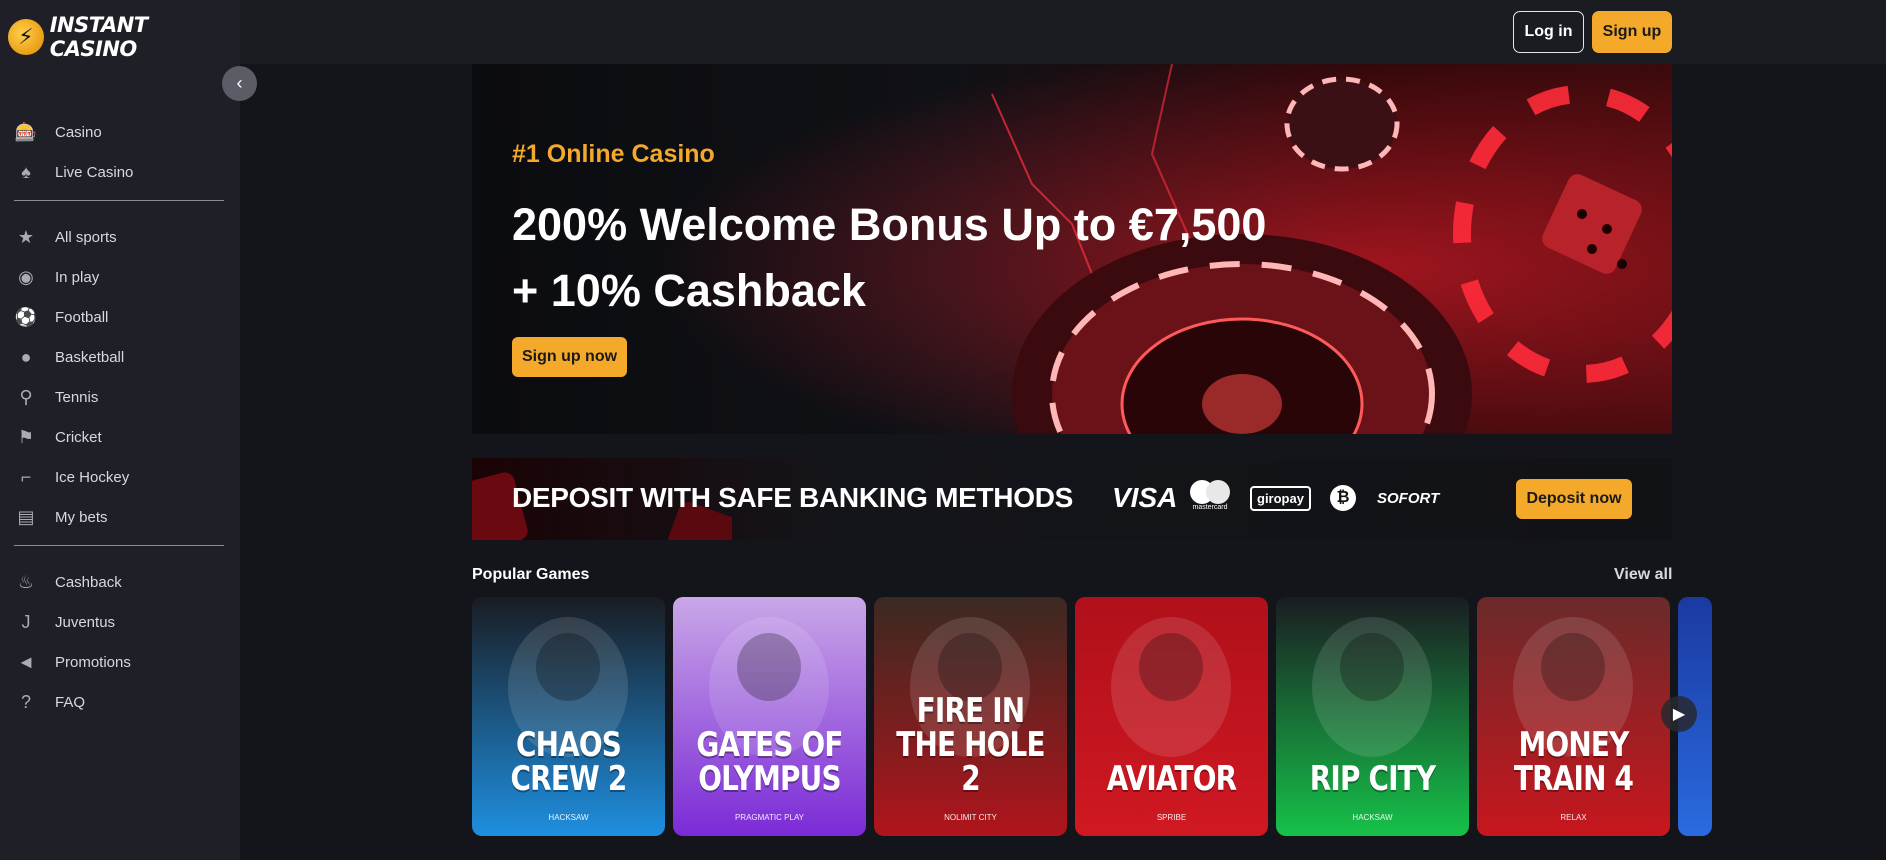  I want to click on deposit-now-button: Deposit now, so click(1574, 499).